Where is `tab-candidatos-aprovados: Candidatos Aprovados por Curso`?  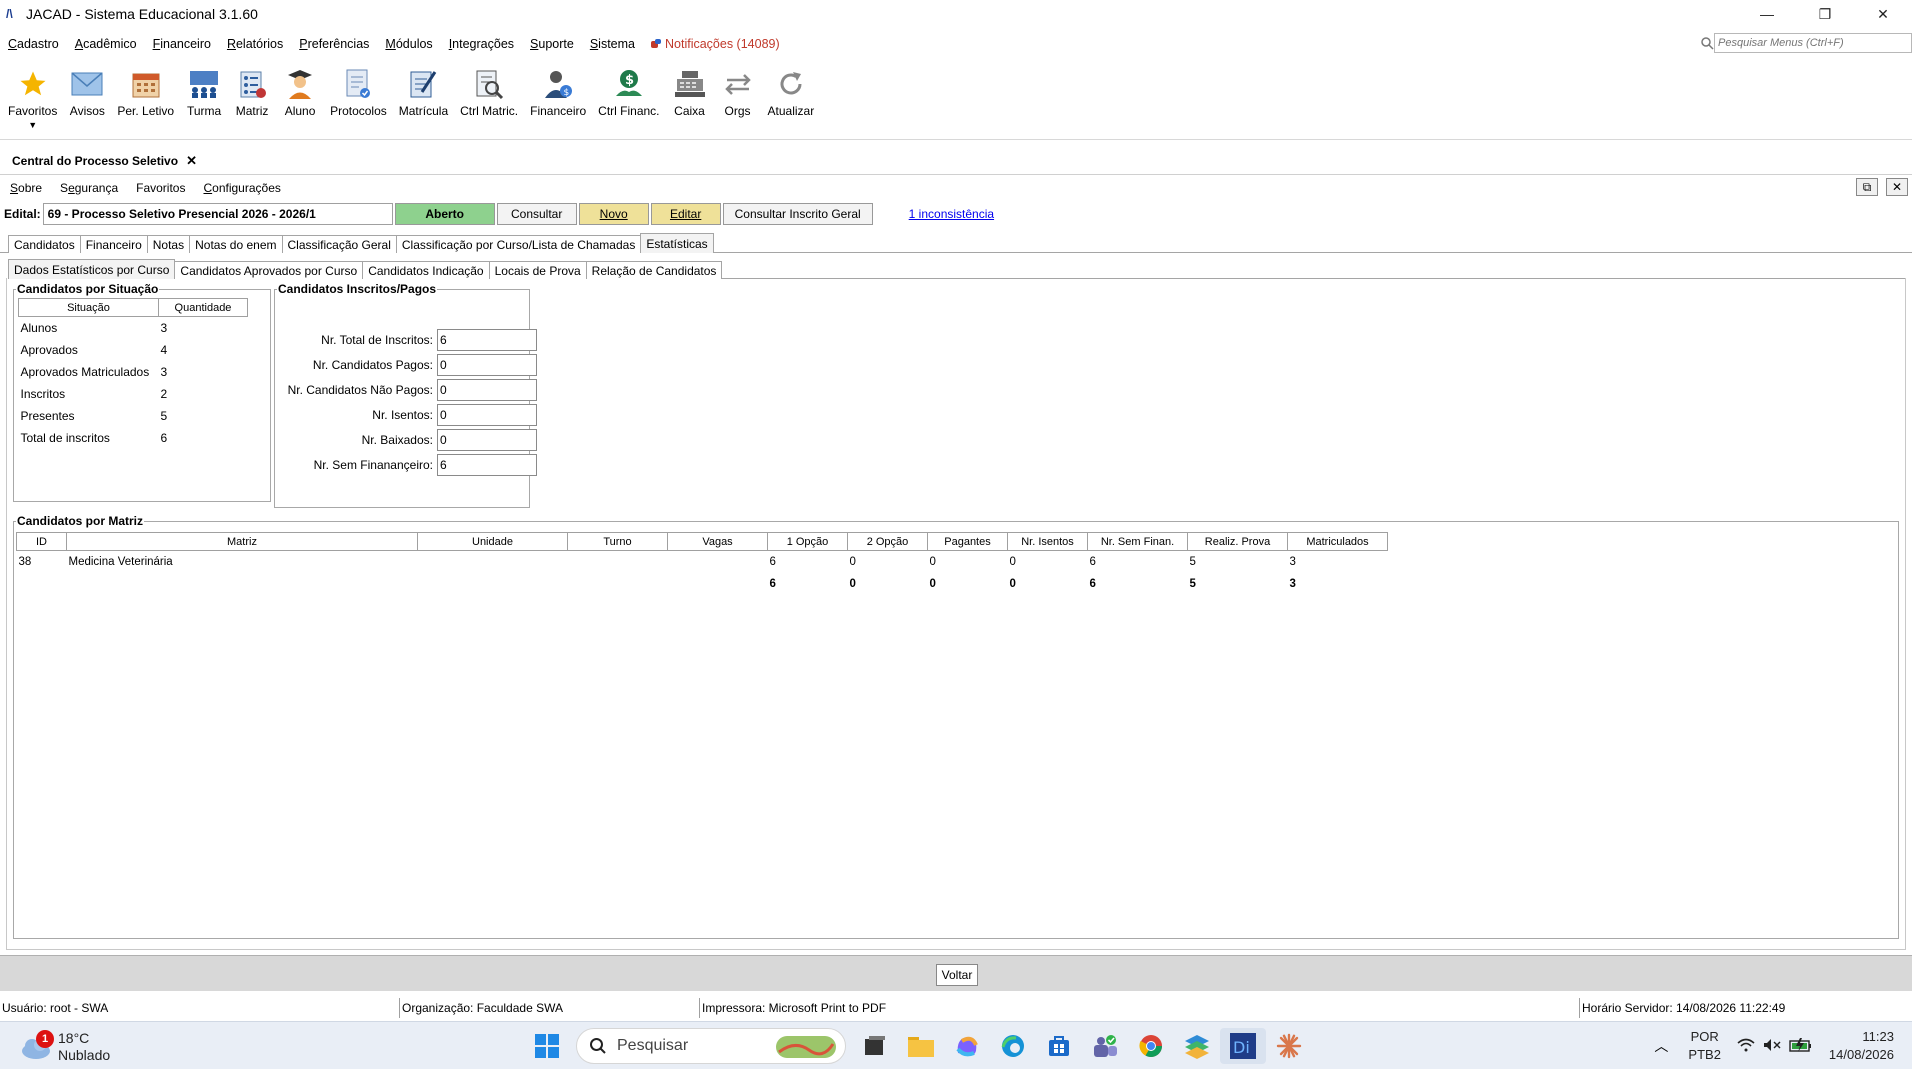
tab-candidatos-aprovados: Candidatos Aprovados por Curso is located at coordinates (269, 270).